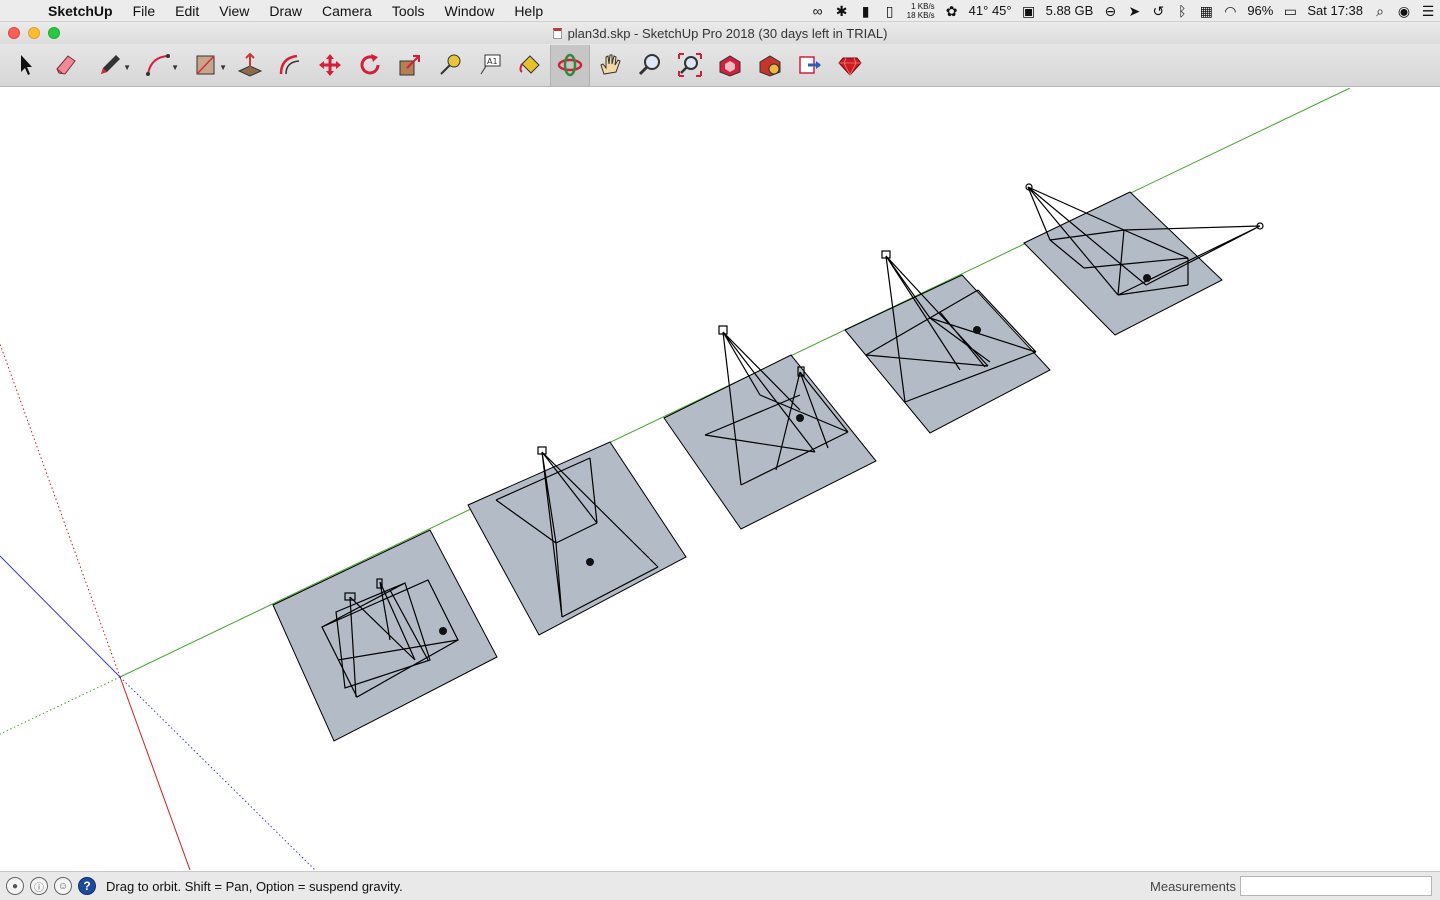 The width and height of the screenshot is (1440, 900). Describe the element at coordinates (1158, 11) in the screenshot. I see `time-machine-icon: ↺` at that location.